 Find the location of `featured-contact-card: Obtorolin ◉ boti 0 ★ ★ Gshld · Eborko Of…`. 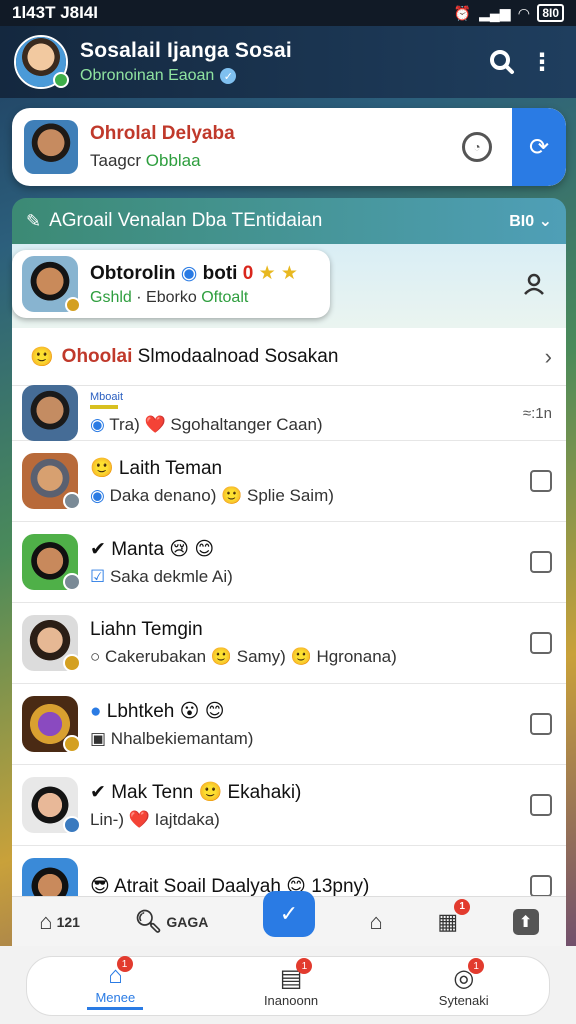

featured-contact-card: Obtorolin ◉ boti 0 ★ ★ Gshld · Eborko Of… is located at coordinates (171, 284).